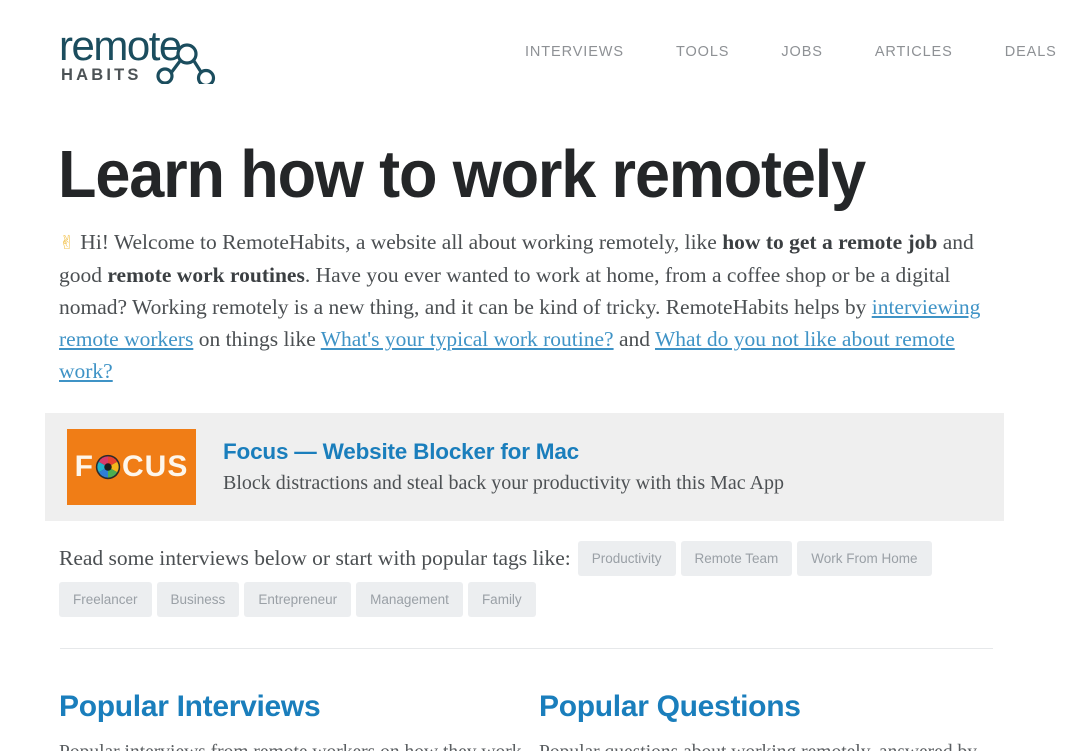 The width and height of the screenshot is (1079, 751). I want to click on logo-wordmark-secondary: HABITS, so click(101, 75).